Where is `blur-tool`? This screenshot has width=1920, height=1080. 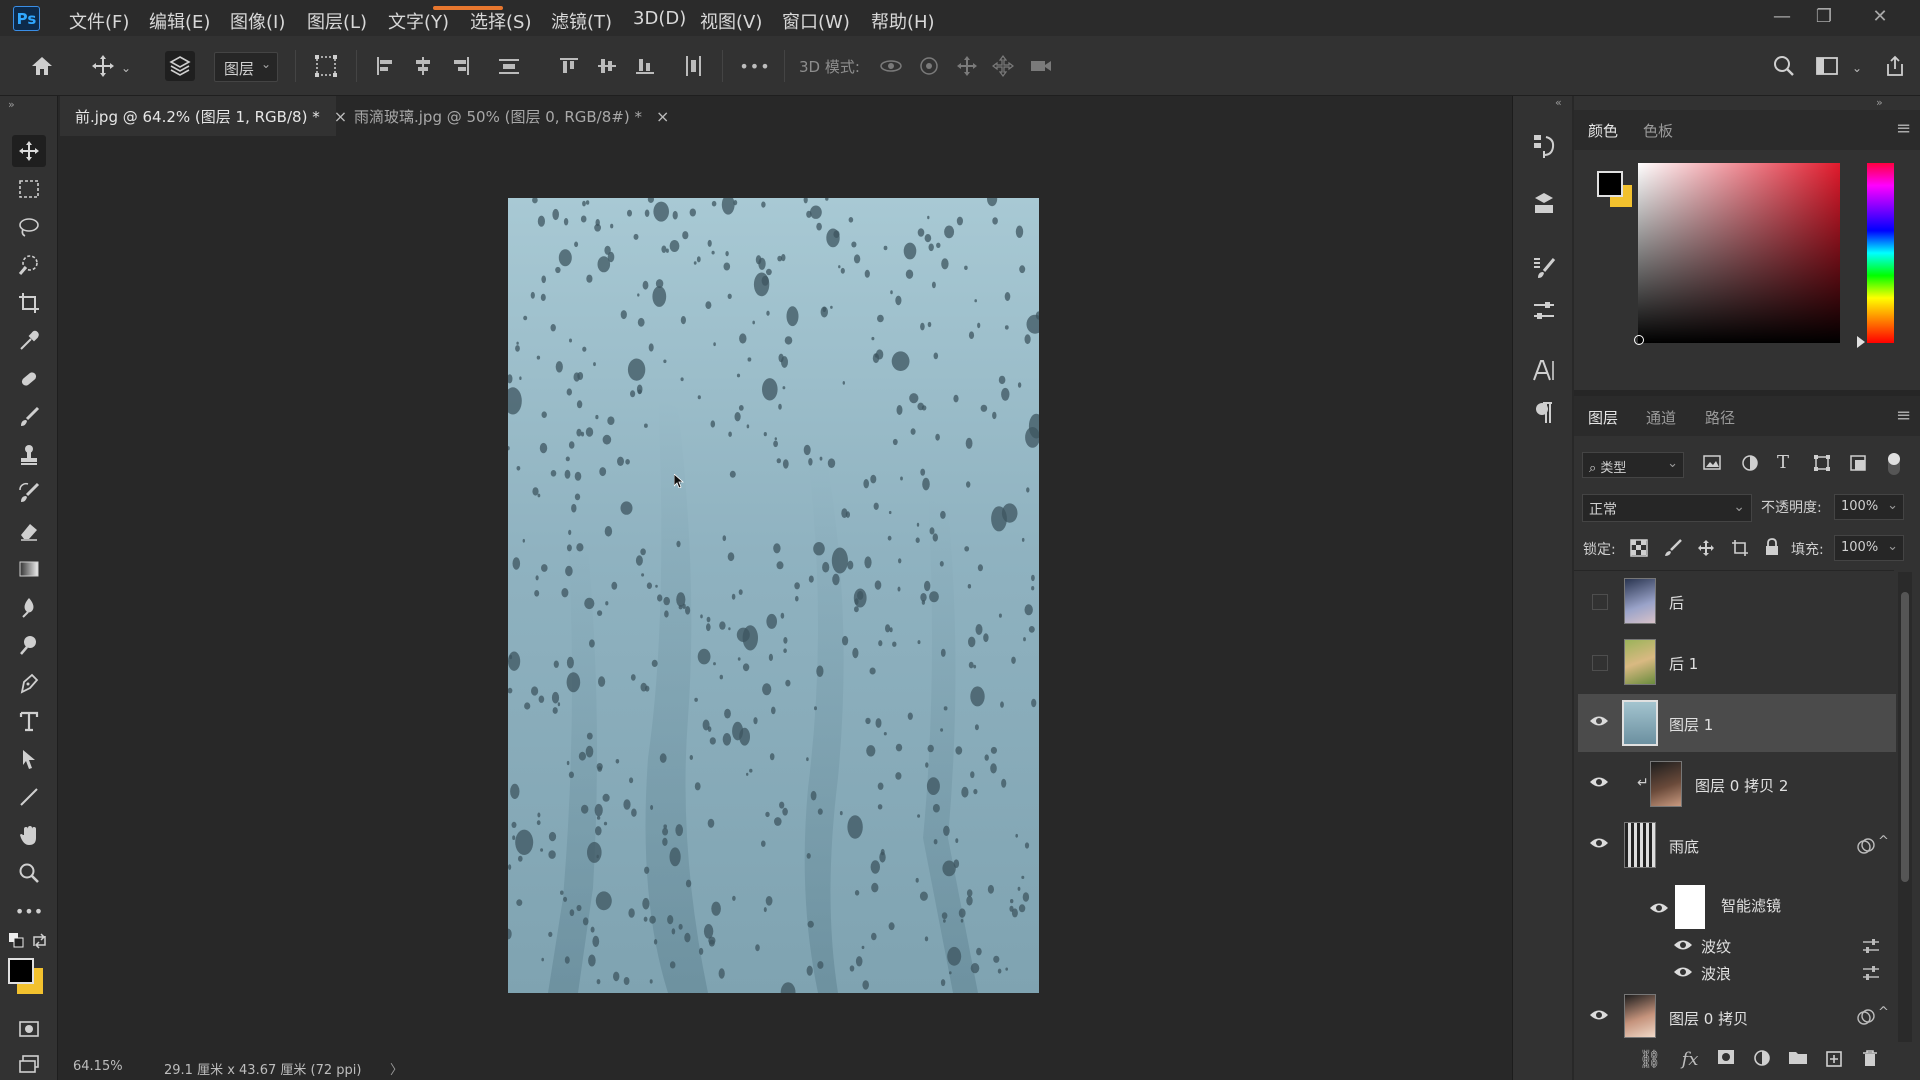
blur-tool is located at coordinates (29, 607).